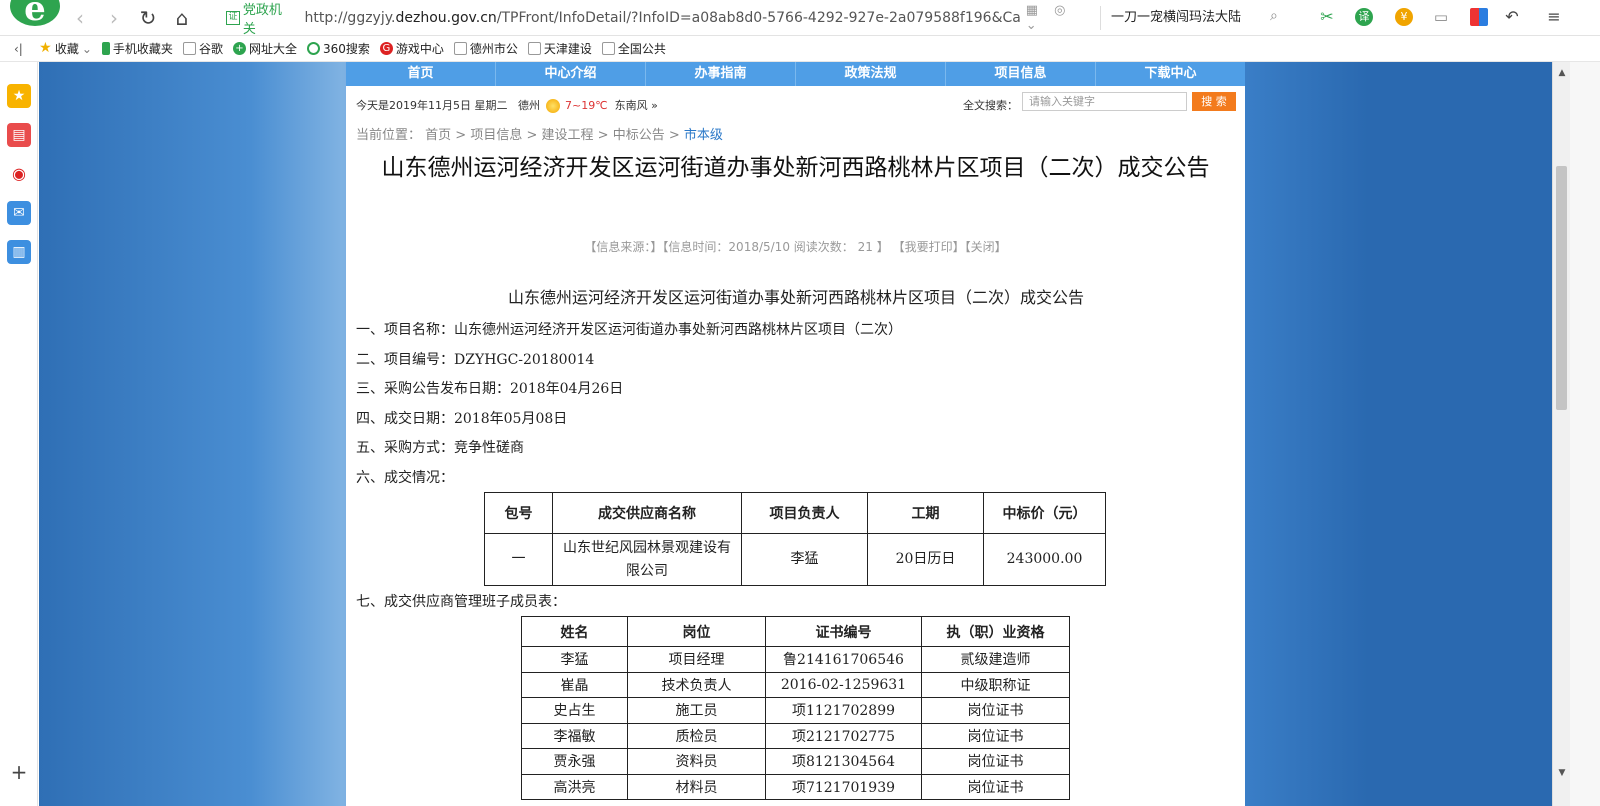 The height and width of the screenshot is (806, 1600). Describe the element at coordinates (1104, 101) in the screenshot. I see `keyword-input: 请输入关键字` at that location.